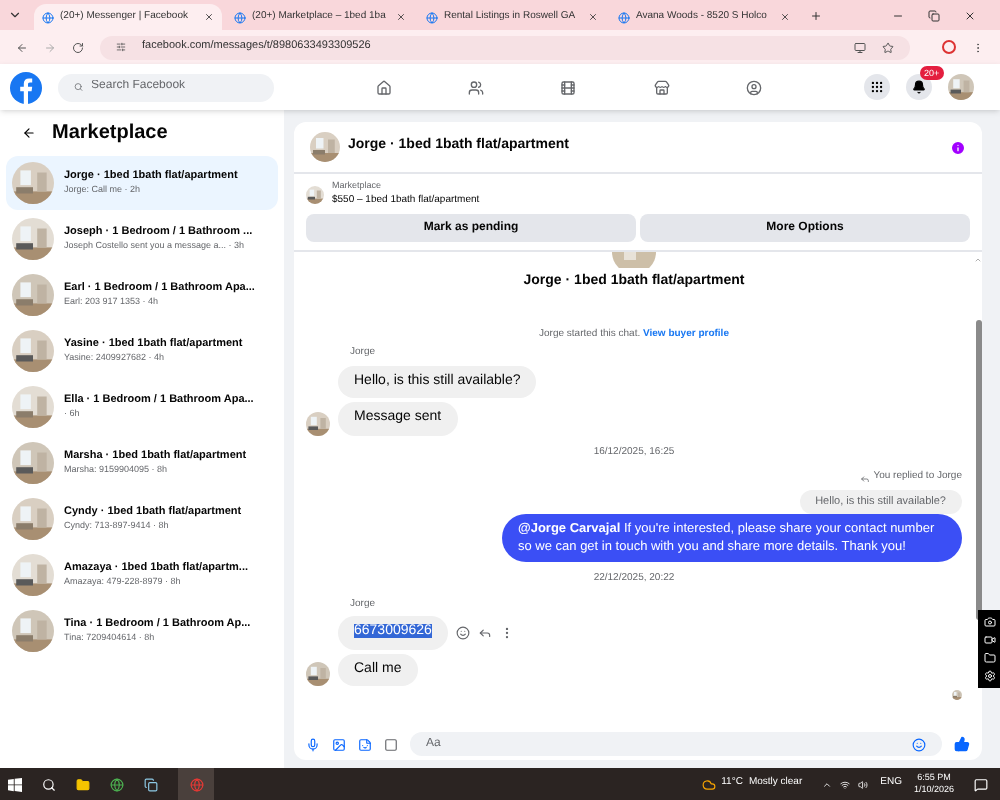  I want to click on notifications-icon, so click(981, 784).